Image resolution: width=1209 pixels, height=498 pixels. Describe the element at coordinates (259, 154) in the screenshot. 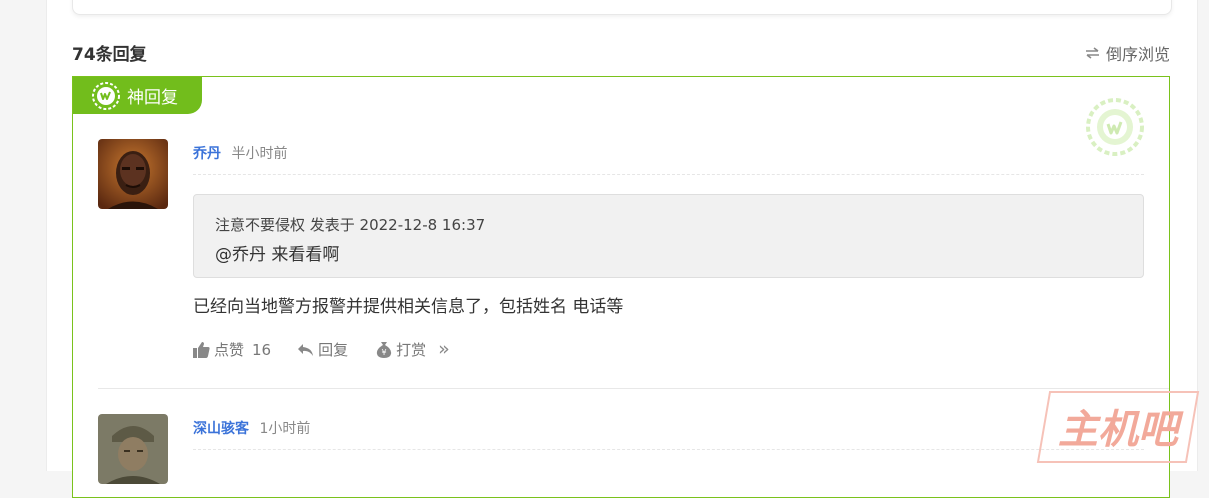

I see `post-time: 半小时前` at that location.